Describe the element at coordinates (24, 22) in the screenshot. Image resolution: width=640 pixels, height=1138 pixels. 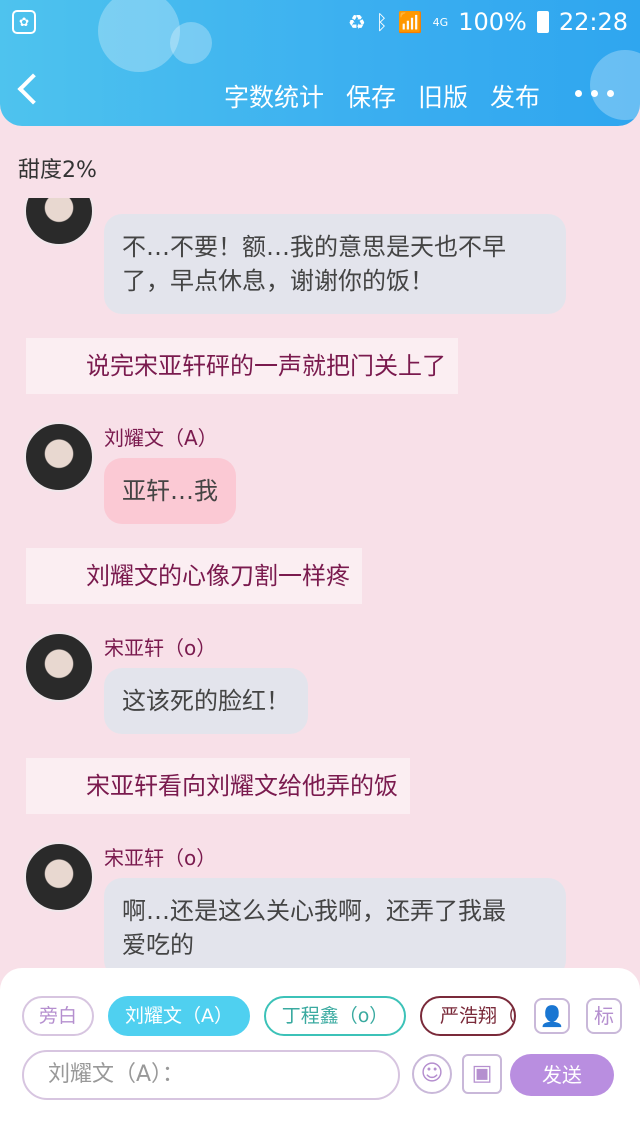
I see `baidu-paw-icon: ✿` at that location.